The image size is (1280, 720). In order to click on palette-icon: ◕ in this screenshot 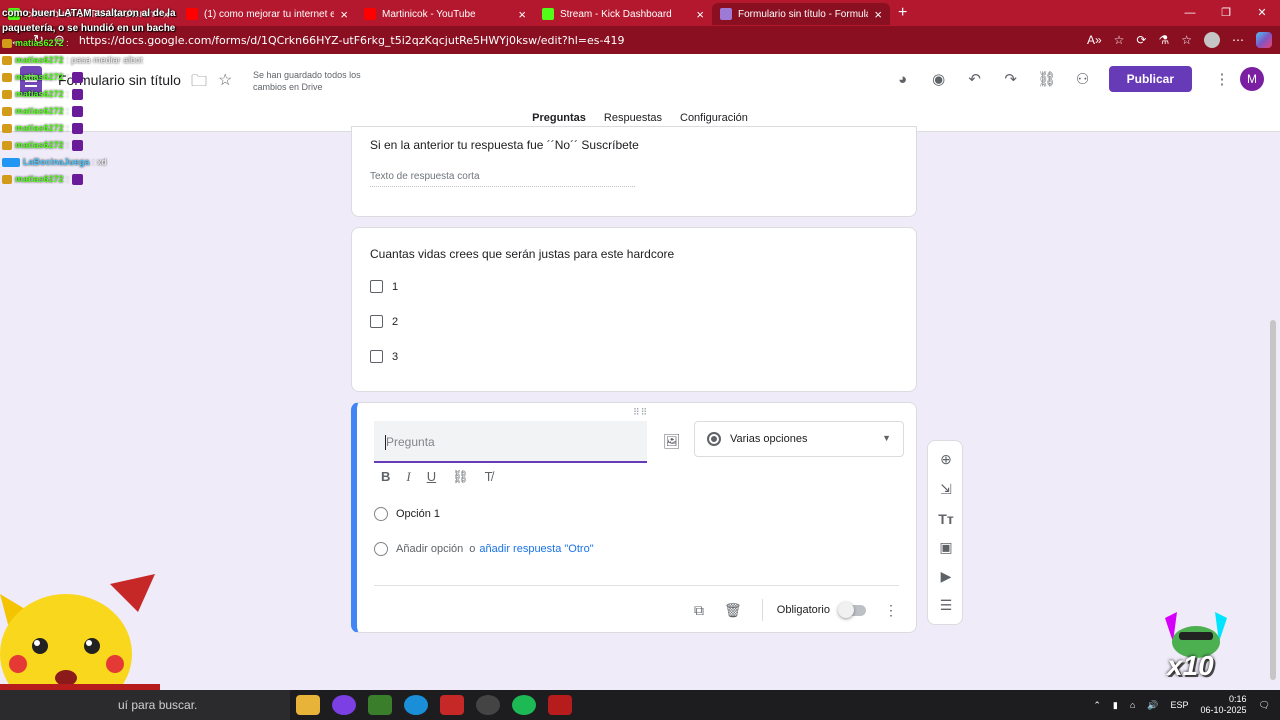, I will do `click(903, 79)`.